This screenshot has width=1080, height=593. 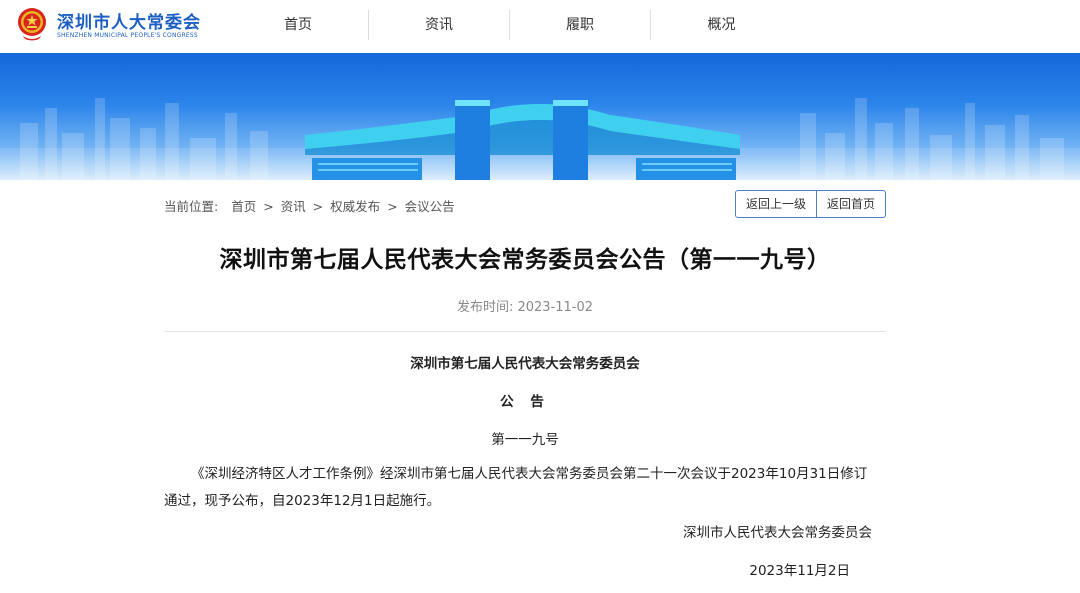 I want to click on city-skyline-illustration, so click(x=540, y=139).